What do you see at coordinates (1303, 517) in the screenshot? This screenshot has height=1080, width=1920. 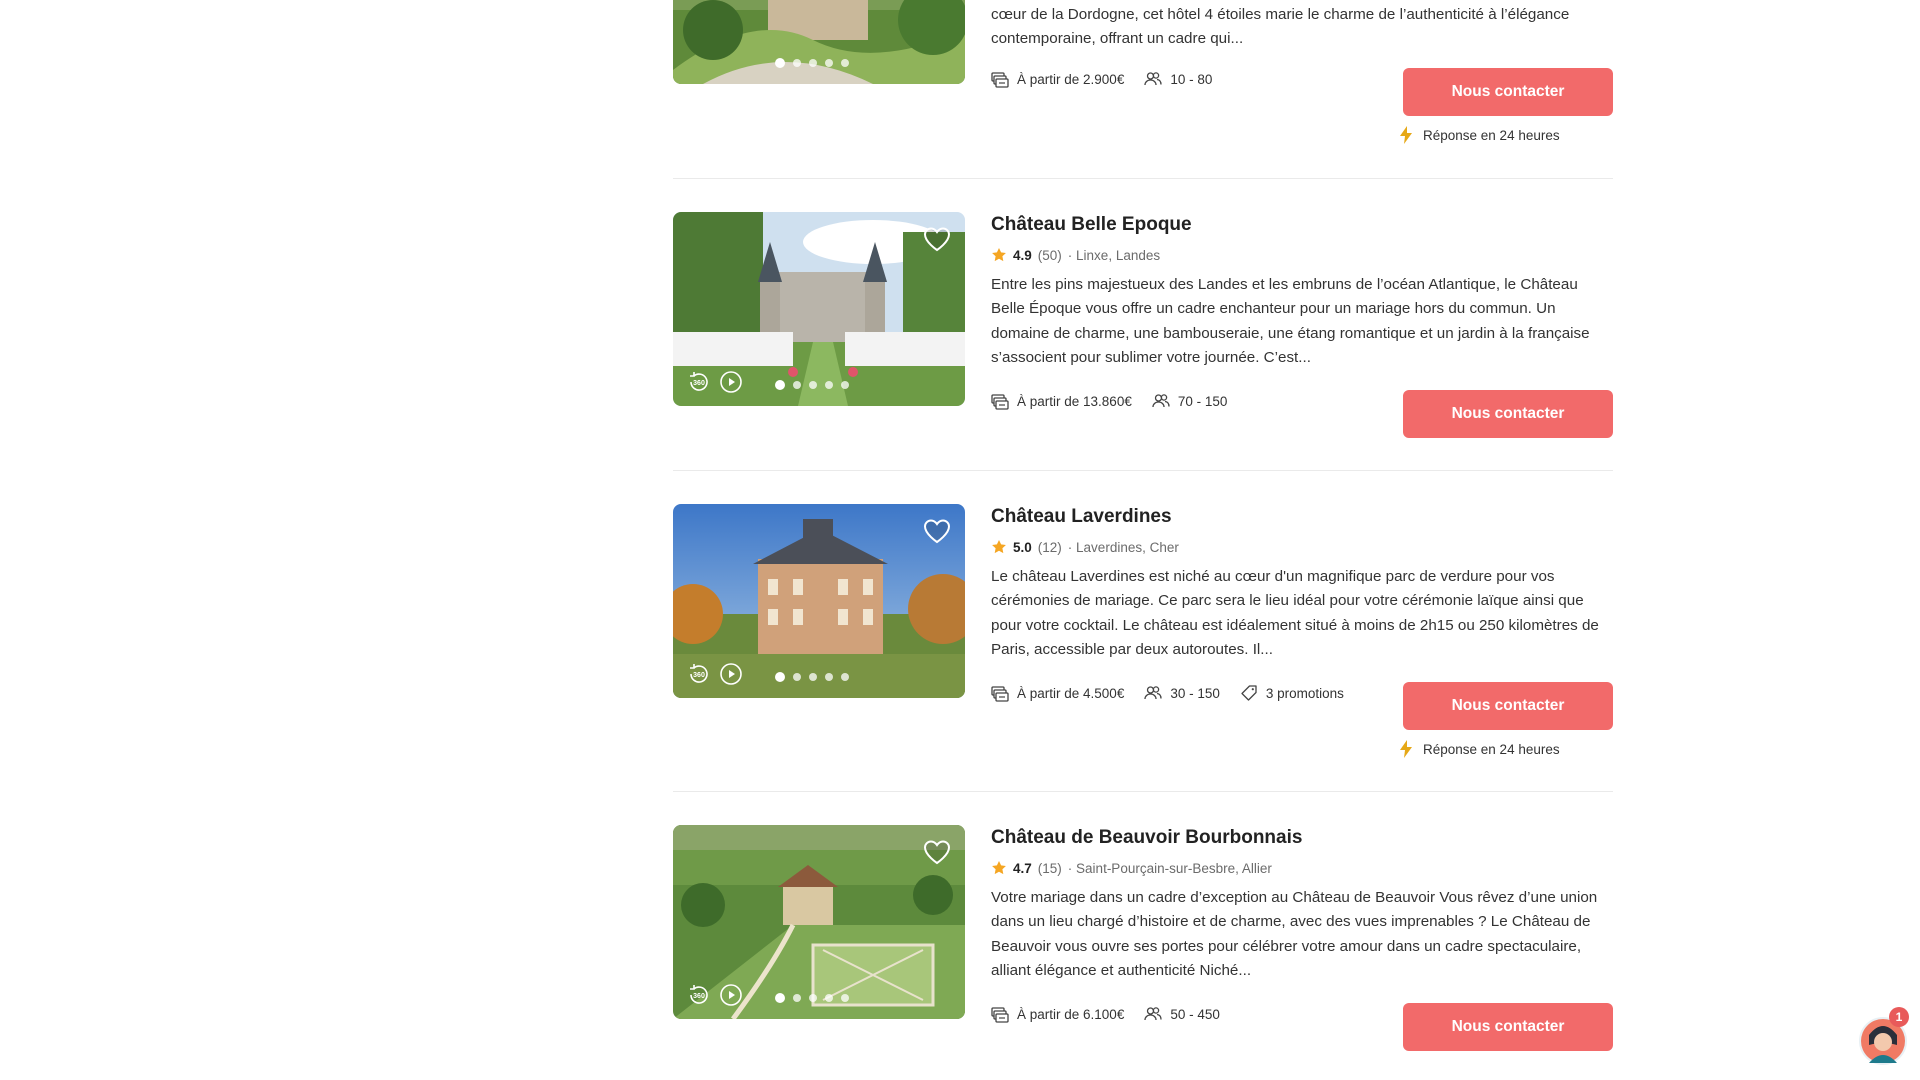 I see `venue-title: Château Laverdines` at bounding box center [1303, 517].